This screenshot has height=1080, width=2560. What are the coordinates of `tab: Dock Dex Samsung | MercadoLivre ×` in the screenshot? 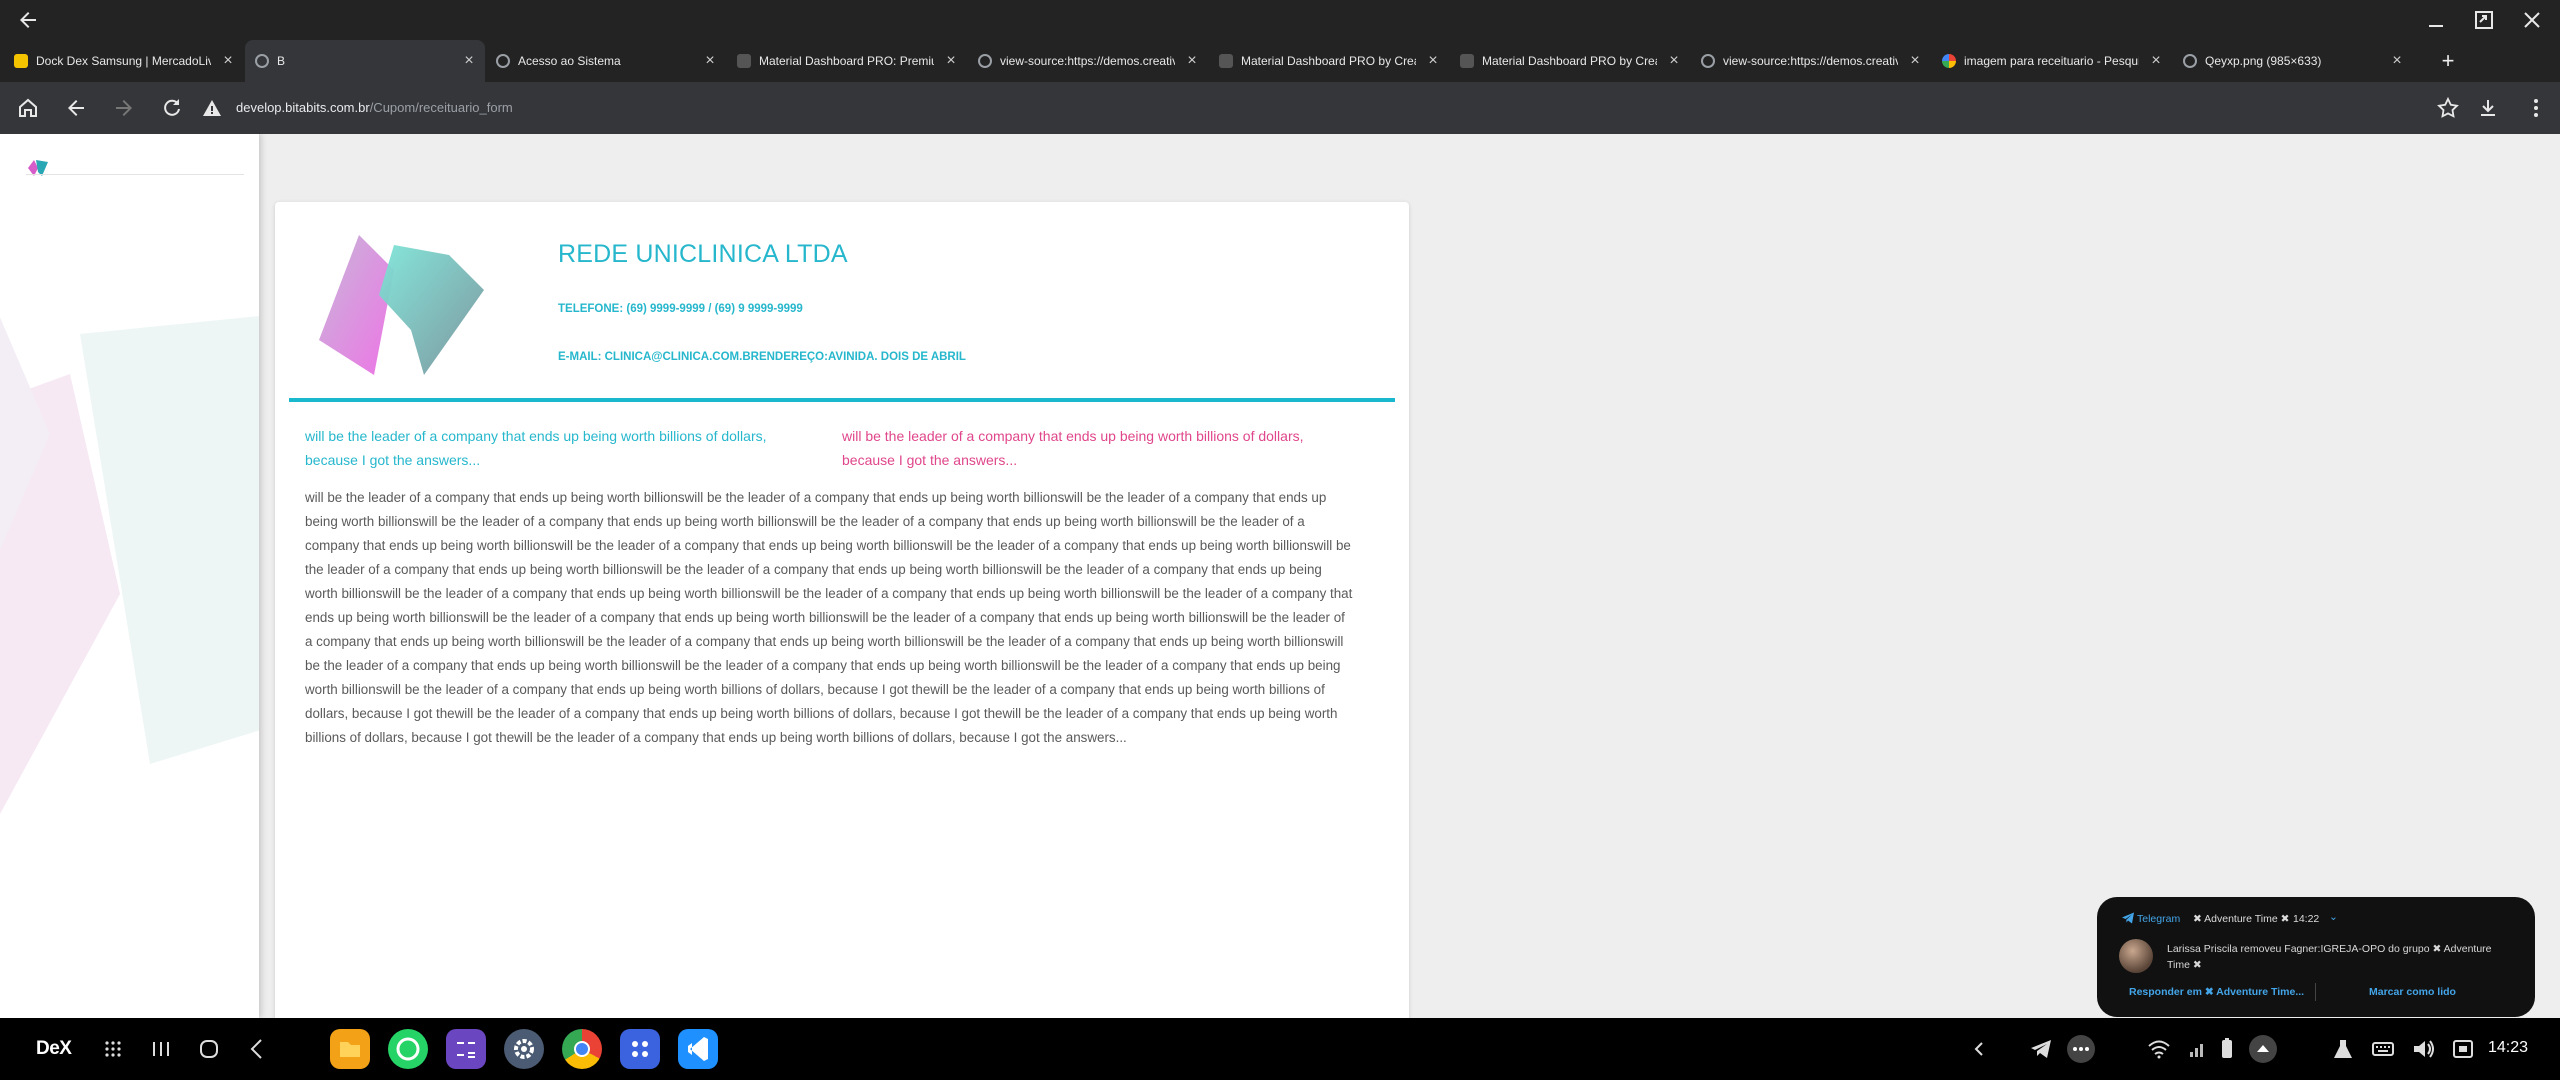 It's located at (124, 61).